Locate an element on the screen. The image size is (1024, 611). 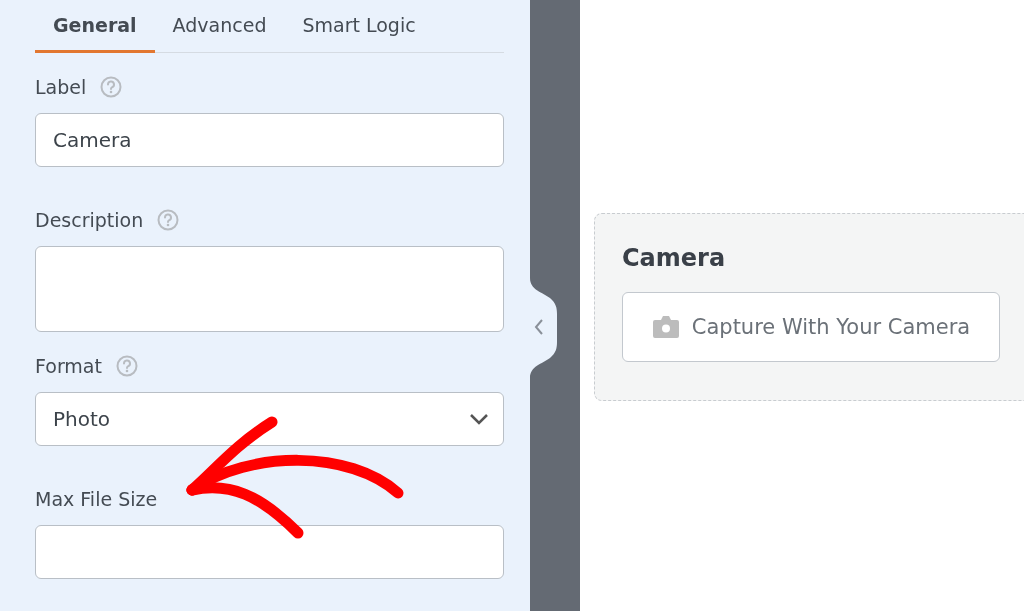
capture-button: Capture With Your Camera is located at coordinates (811, 327).